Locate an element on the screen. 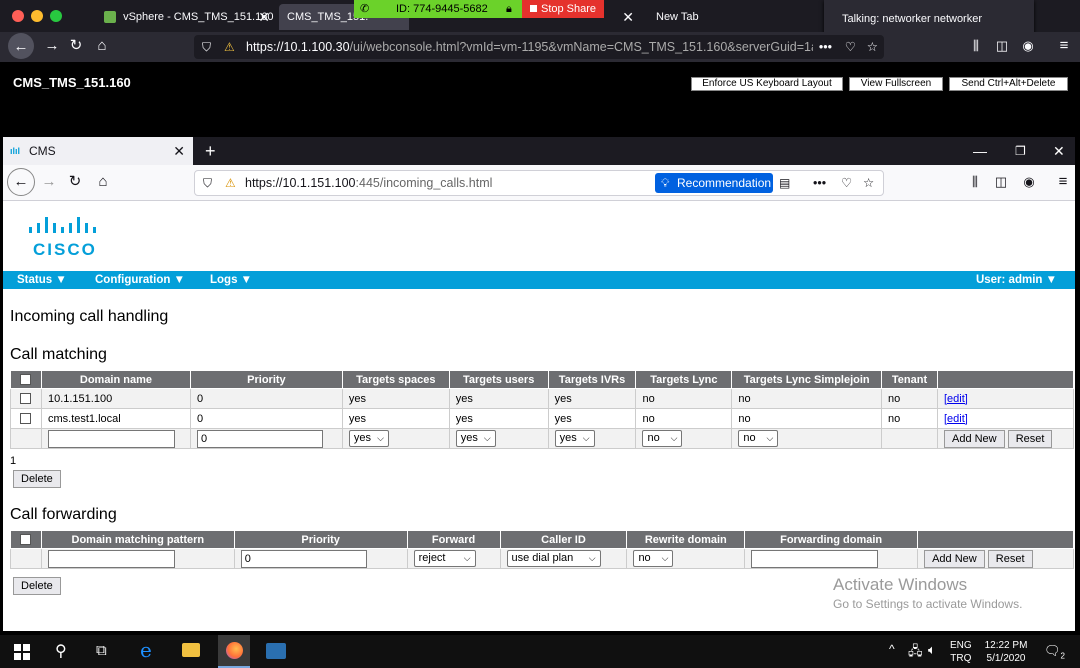  domain-pattern-input is located at coordinates (111, 558).